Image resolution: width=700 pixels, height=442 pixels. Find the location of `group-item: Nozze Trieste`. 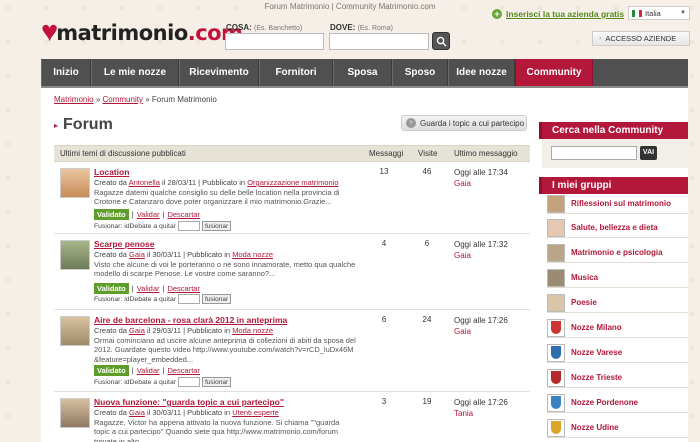

group-item: Nozze Trieste is located at coordinates (617, 378).